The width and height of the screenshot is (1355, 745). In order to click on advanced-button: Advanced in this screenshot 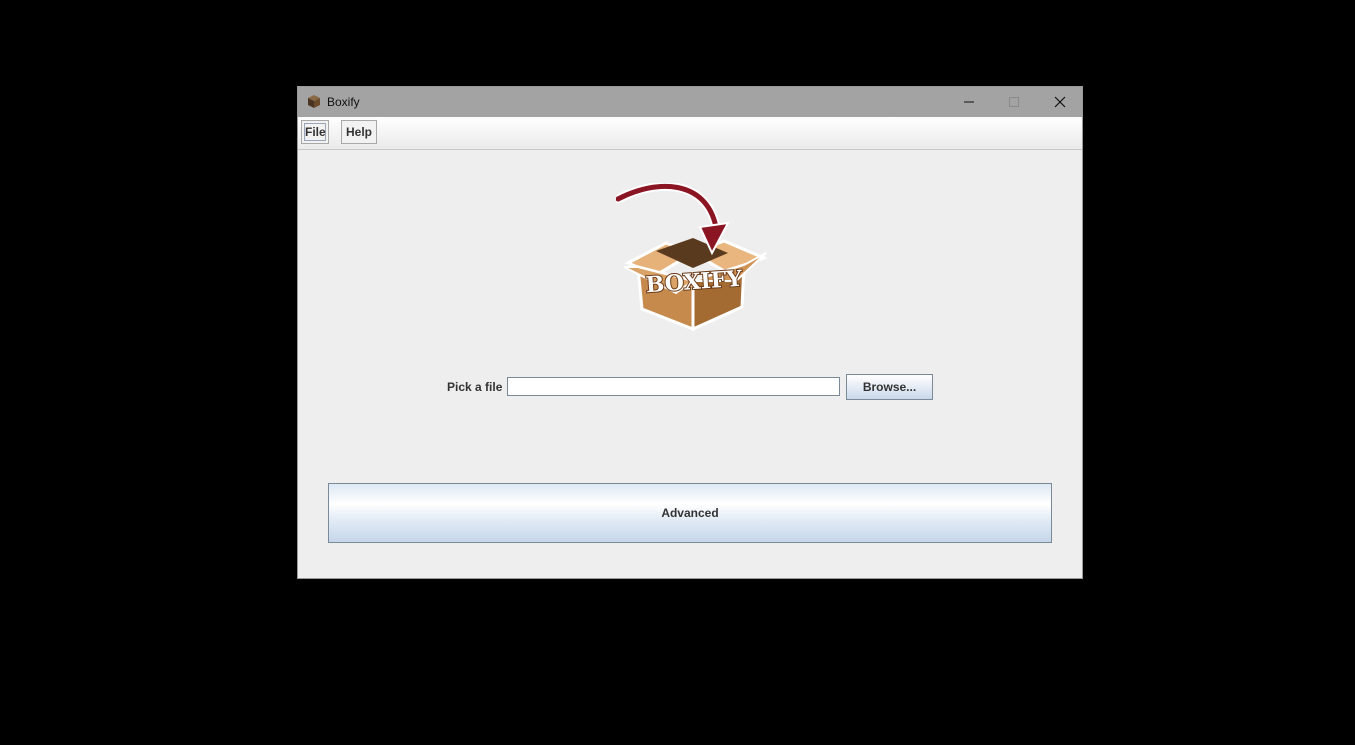, I will do `click(690, 513)`.